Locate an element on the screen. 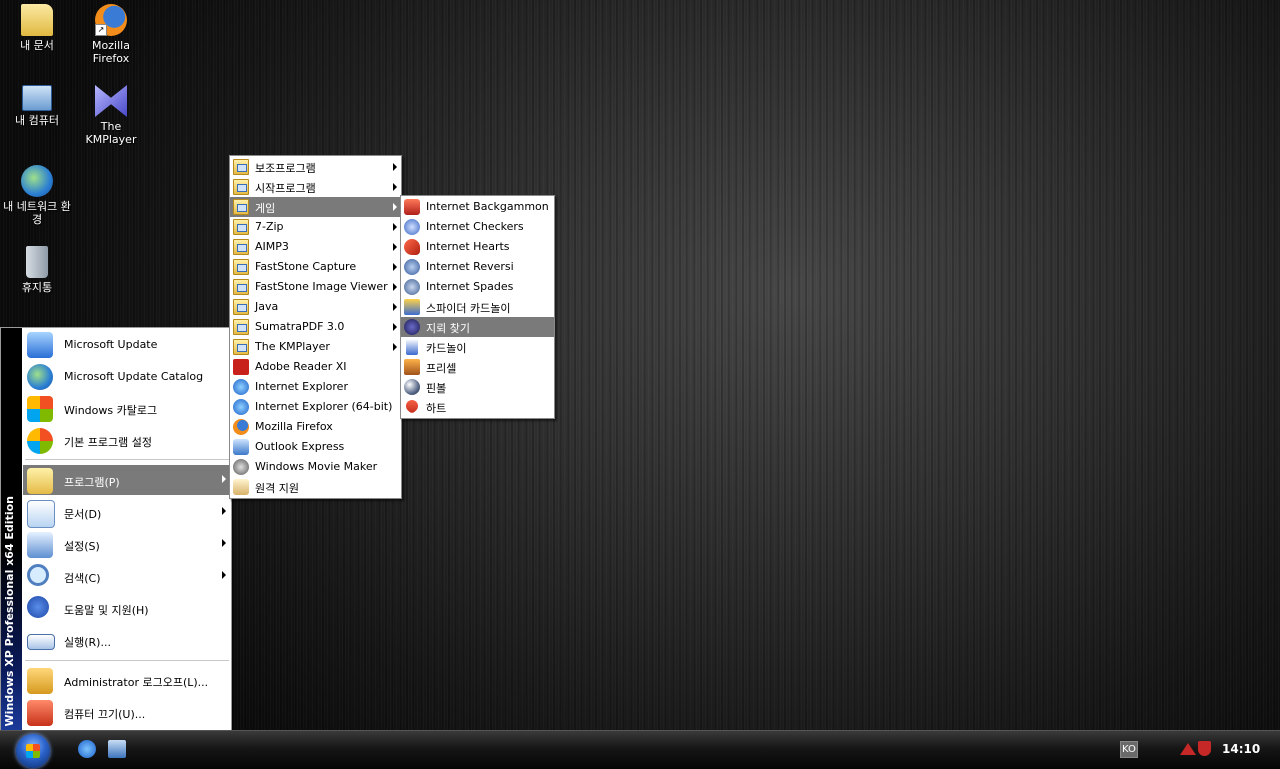  programs-icon is located at coordinates (40, 481).